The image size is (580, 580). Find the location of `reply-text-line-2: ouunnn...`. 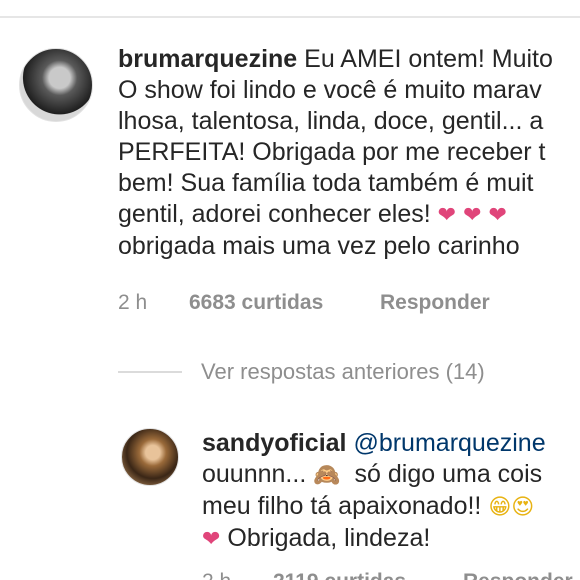

reply-text-line-2: ouunnn... is located at coordinates (254, 474).